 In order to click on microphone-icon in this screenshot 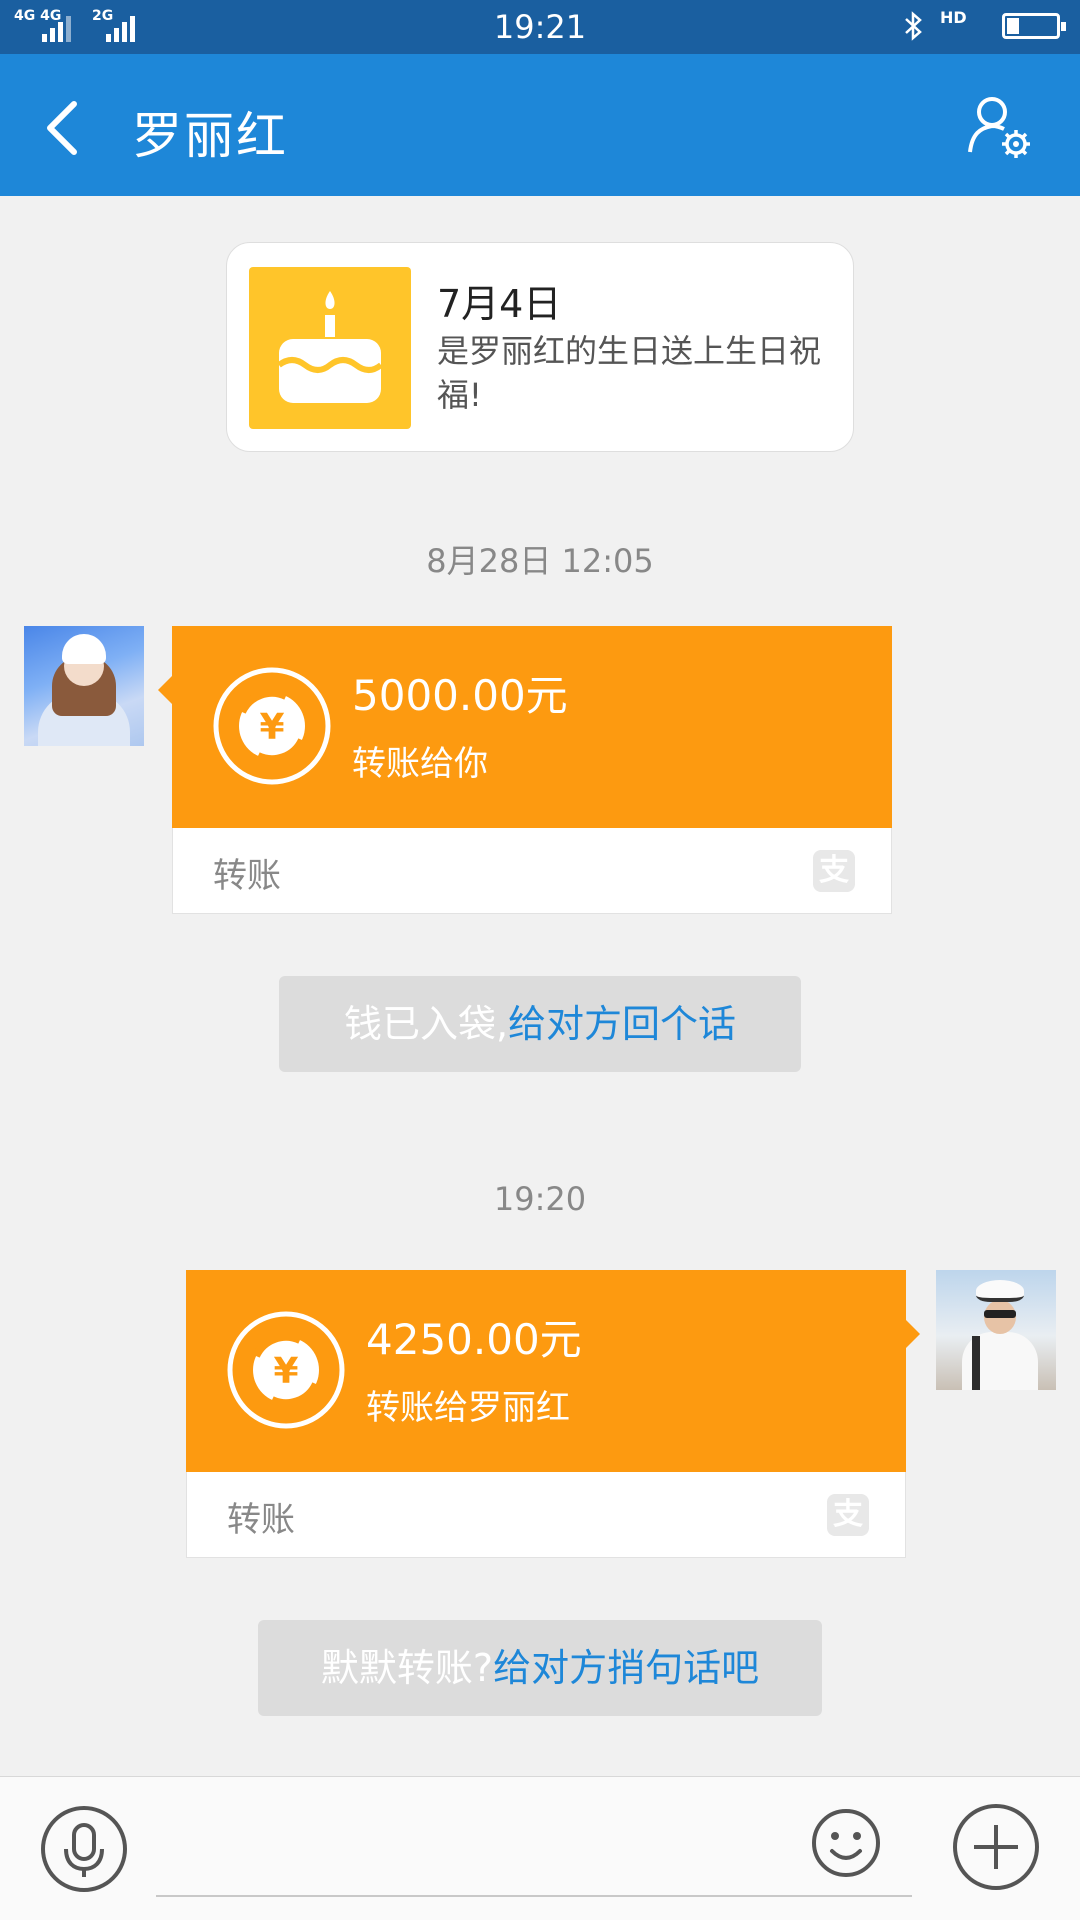, I will do `click(84, 1849)`.